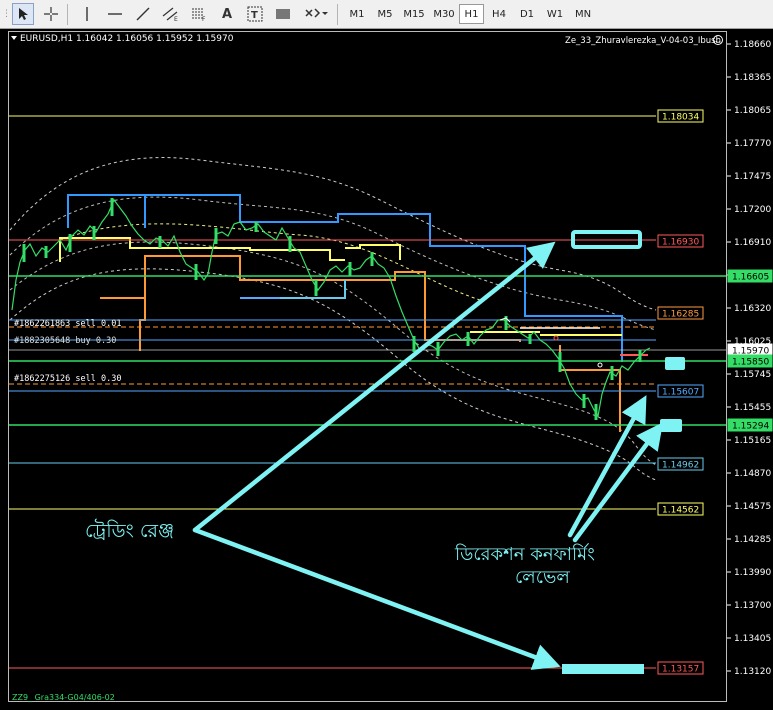 The width and height of the screenshot is (773, 710). Describe the element at coordinates (227, 14) in the screenshot. I see `text-tool-icon: A` at that location.